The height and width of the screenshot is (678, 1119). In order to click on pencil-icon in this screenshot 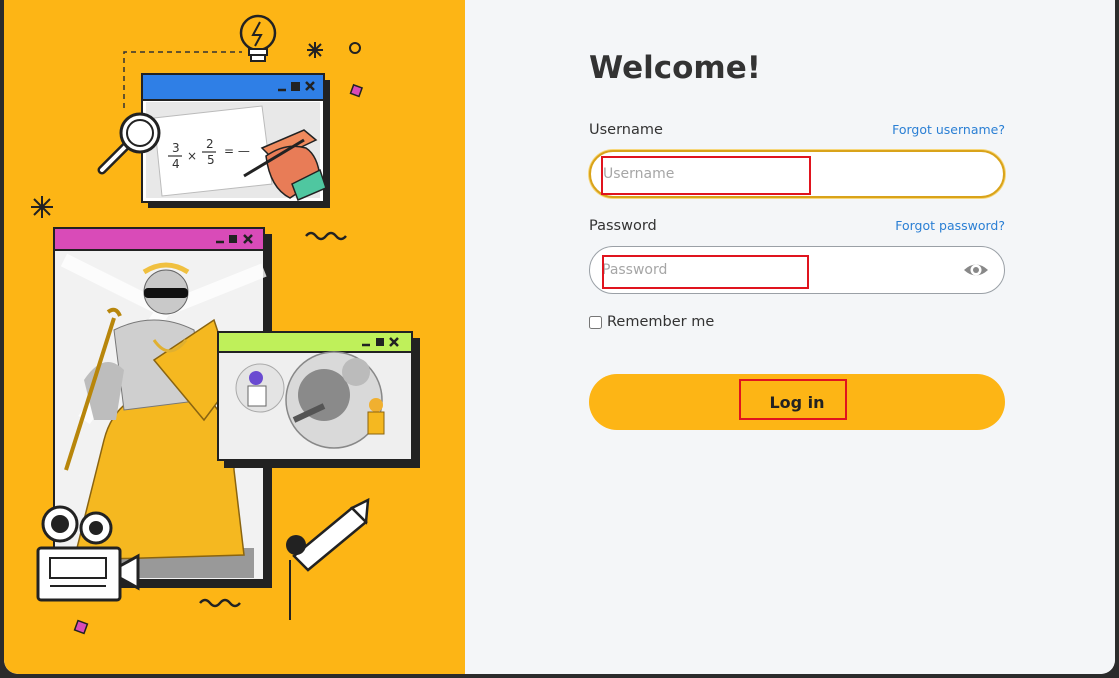, I will do `click(328, 558)`.